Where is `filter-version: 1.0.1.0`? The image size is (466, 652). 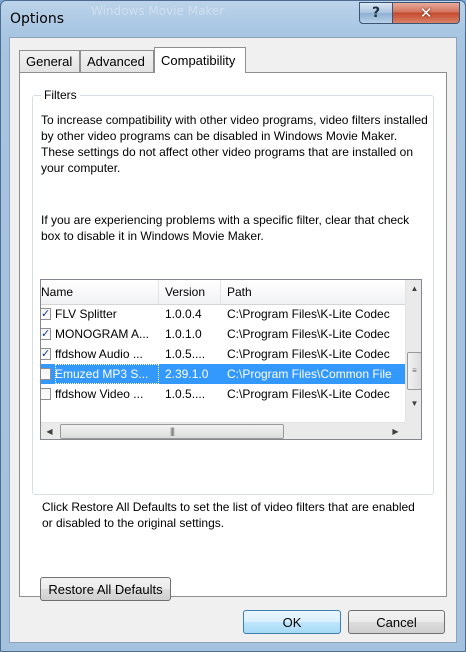 filter-version: 1.0.1.0 is located at coordinates (183, 334).